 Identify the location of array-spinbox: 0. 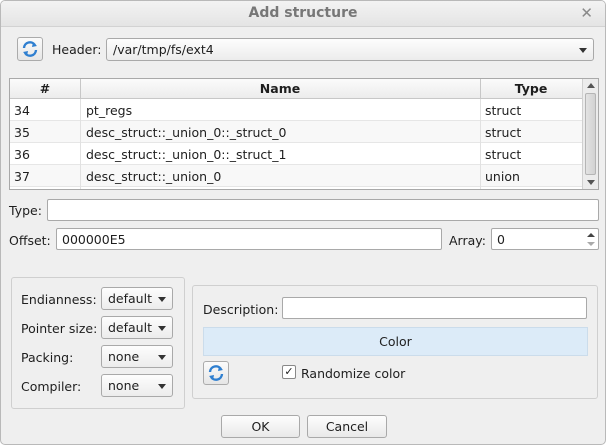
(545, 239).